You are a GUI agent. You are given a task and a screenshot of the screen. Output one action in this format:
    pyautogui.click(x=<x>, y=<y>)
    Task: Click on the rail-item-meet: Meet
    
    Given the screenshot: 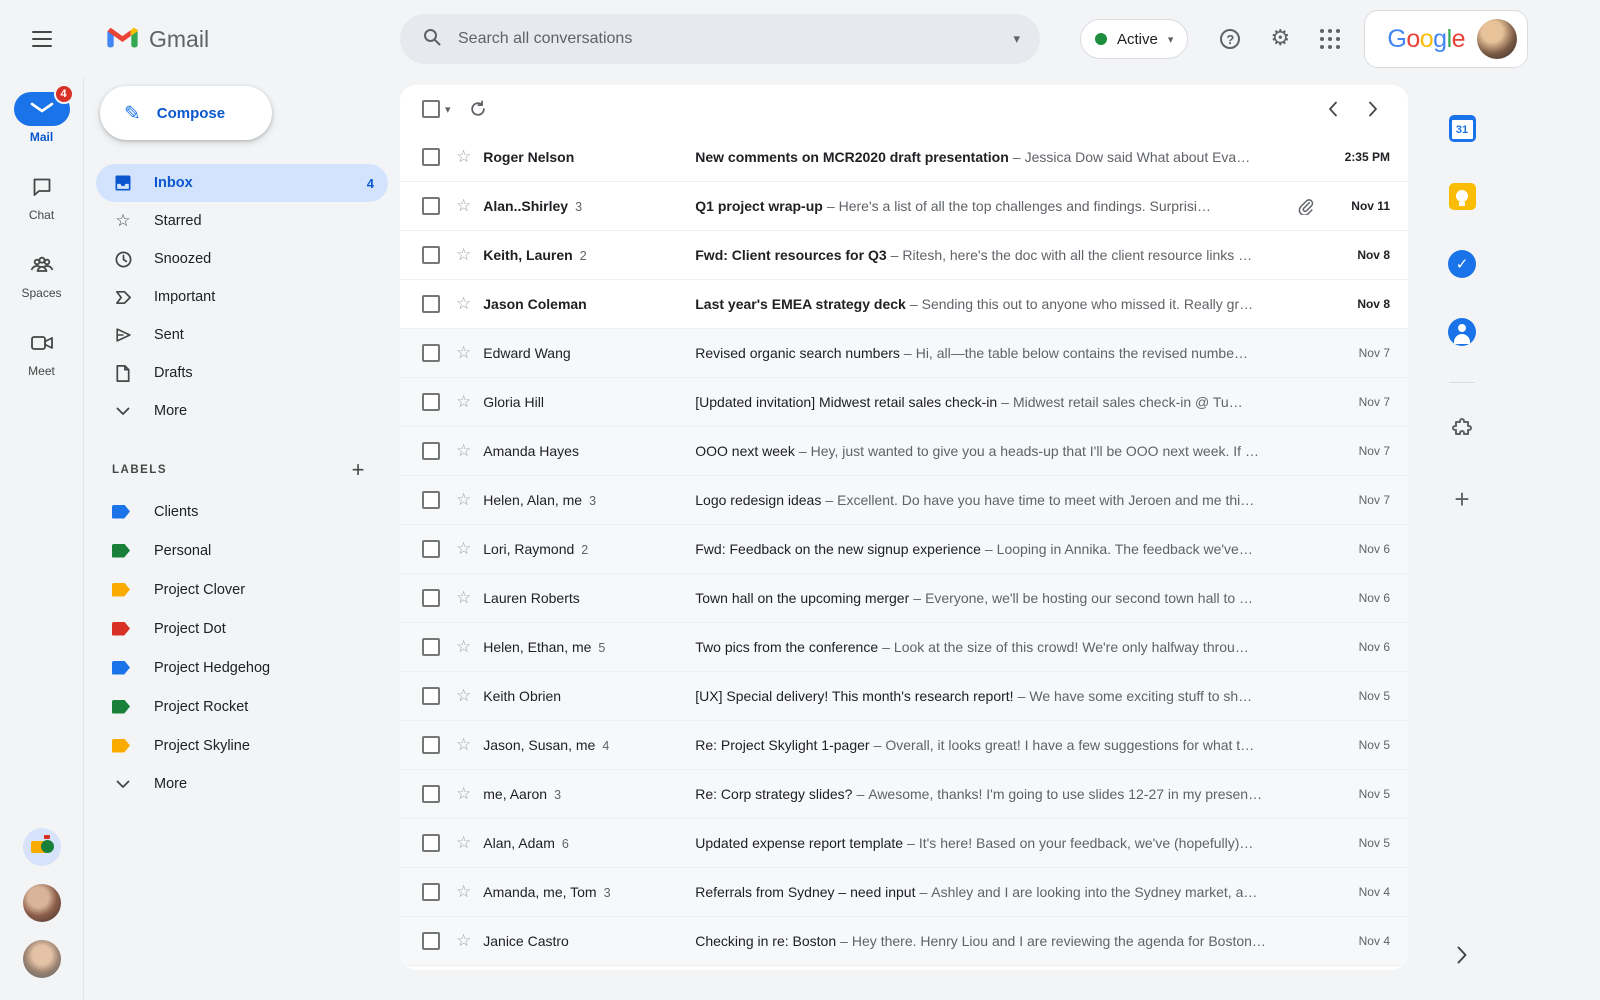 What is the action you would take?
    pyautogui.click(x=42, y=352)
    